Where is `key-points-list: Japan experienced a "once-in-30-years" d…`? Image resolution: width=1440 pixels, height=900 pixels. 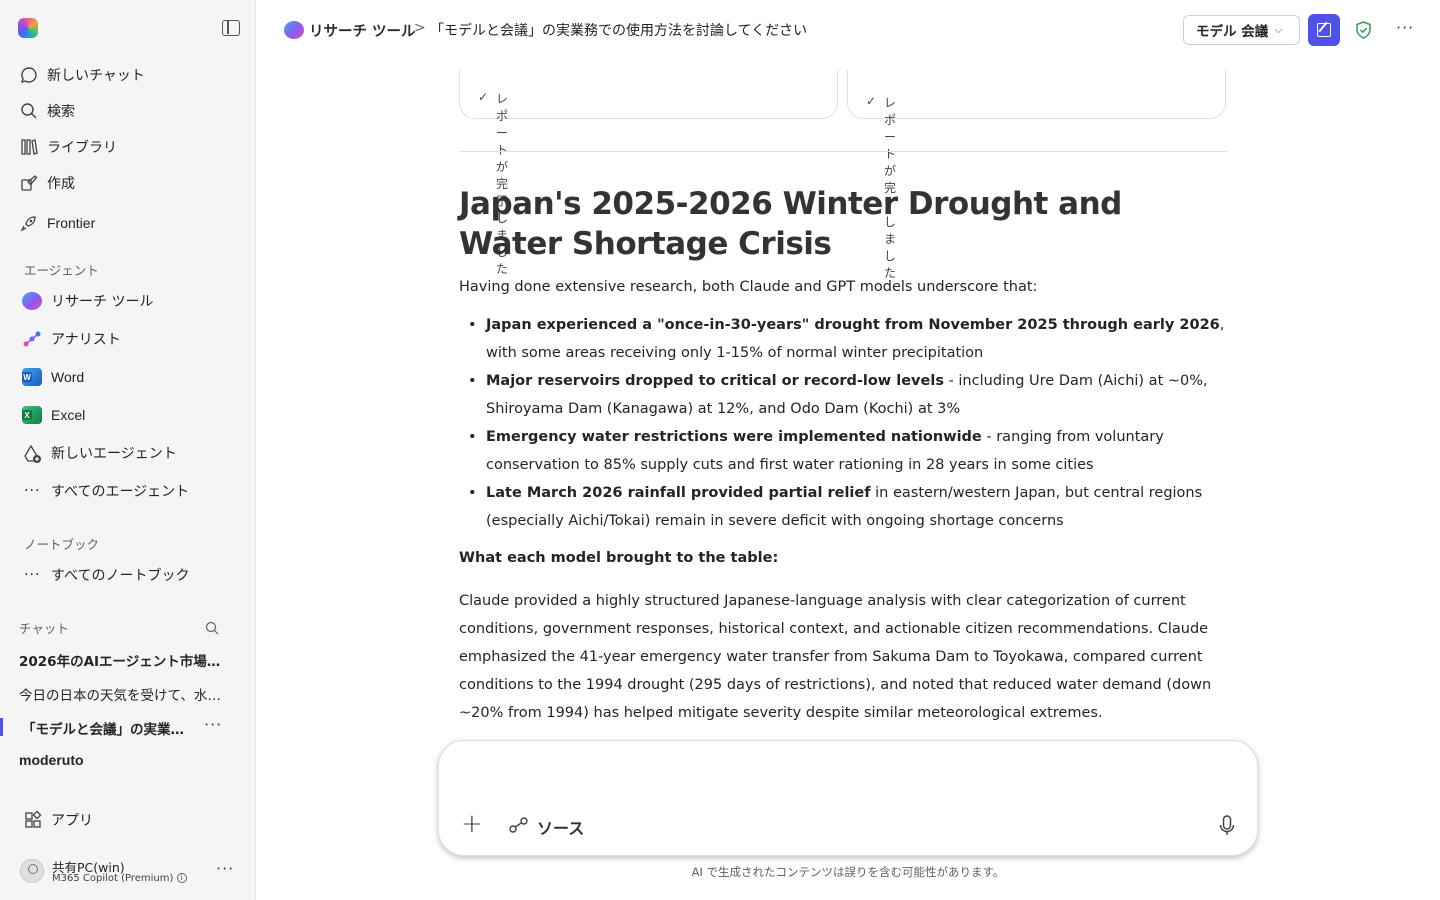 key-points-list: Japan experienced a "once-in-30-years" d… is located at coordinates (849, 423).